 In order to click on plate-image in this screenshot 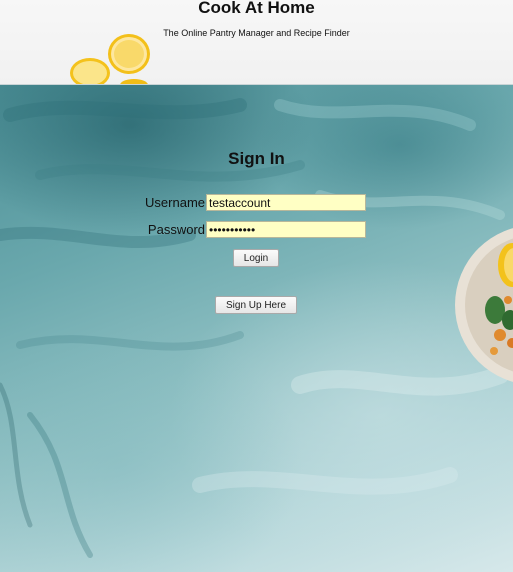, I will do `click(484, 305)`.